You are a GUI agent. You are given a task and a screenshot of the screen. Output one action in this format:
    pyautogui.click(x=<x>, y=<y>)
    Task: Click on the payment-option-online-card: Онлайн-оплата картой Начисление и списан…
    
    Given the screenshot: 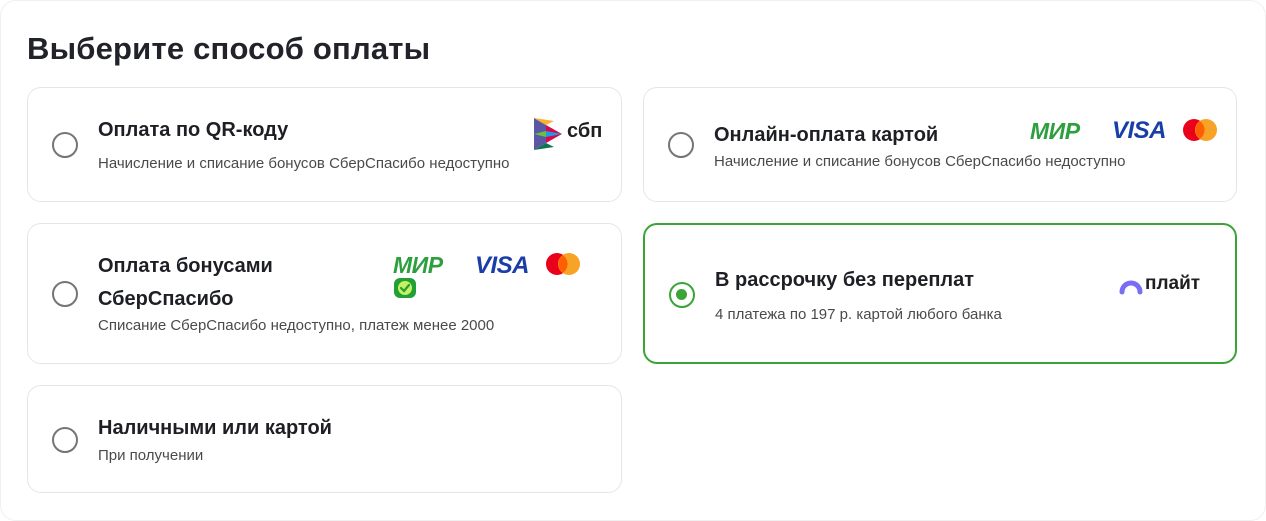 What is the action you would take?
    pyautogui.click(x=940, y=144)
    